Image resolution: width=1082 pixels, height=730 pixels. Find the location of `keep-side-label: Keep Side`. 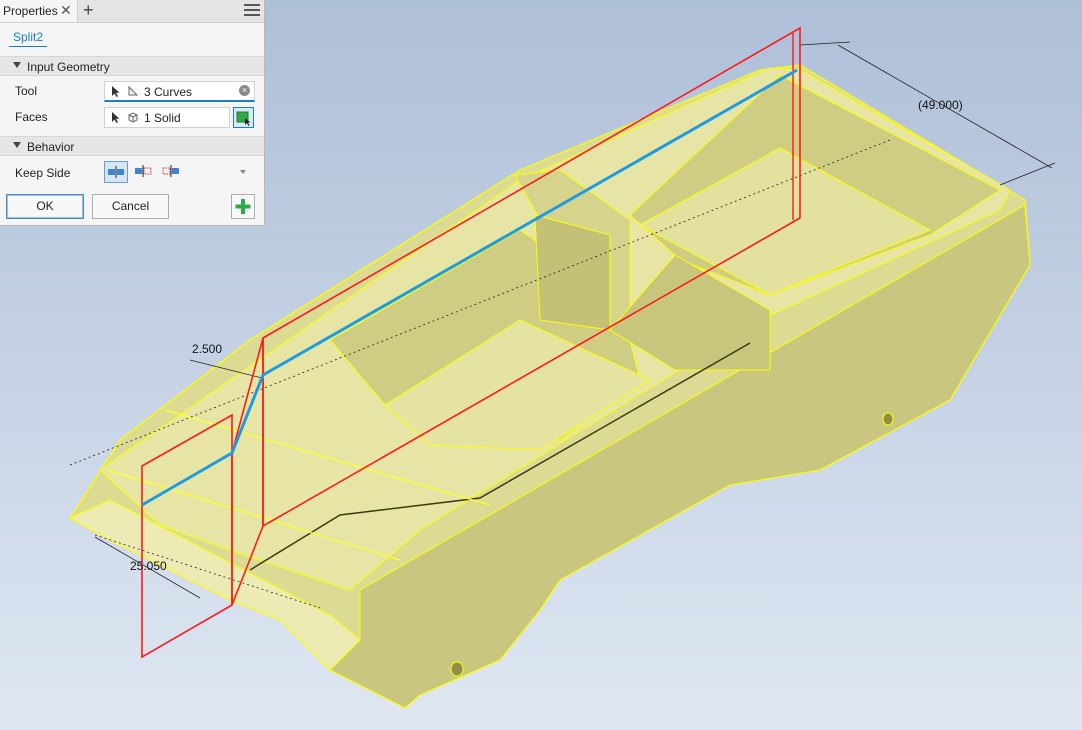

keep-side-label: Keep Side is located at coordinates (43, 173).